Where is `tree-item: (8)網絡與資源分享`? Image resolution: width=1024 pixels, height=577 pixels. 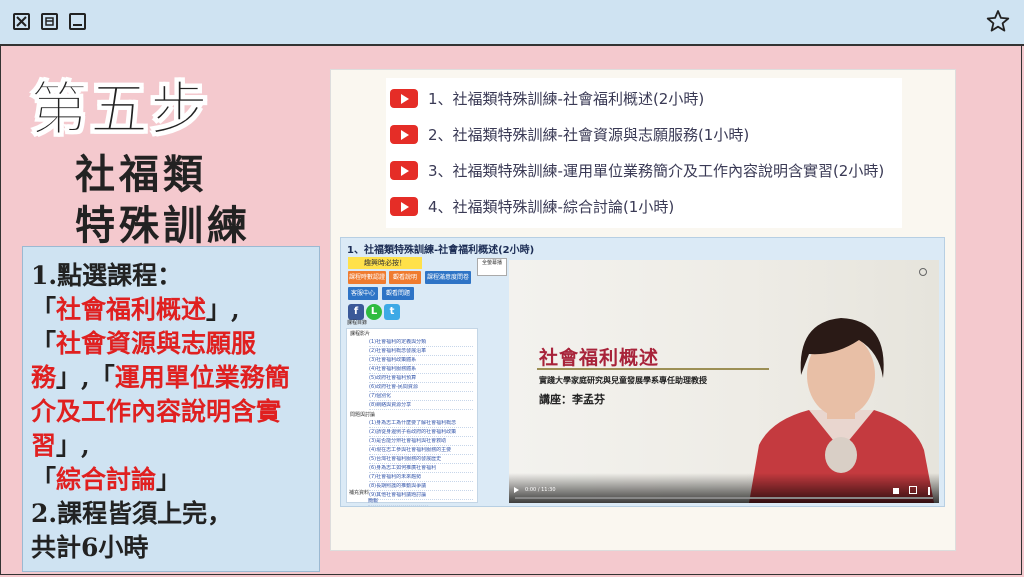 tree-item: (8)網絡與資源分享 is located at coordinates (421, 406).